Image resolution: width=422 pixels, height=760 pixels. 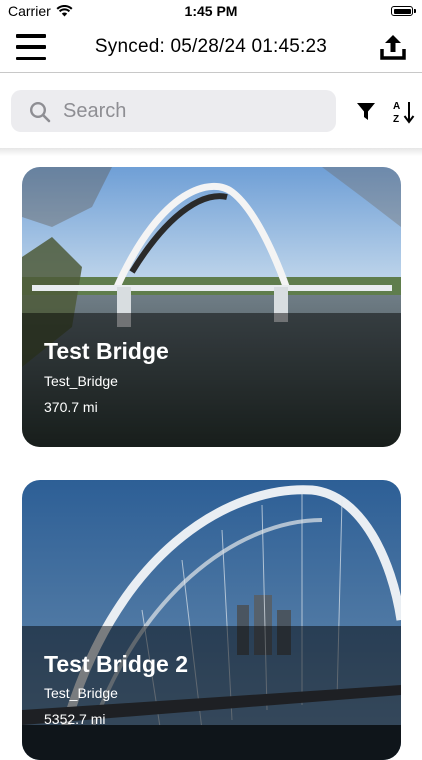 What do you see at coordinates (106, 351) in the screenshot?
I see `bridge-name: Test Bridge` at bounding box center [106, 351].